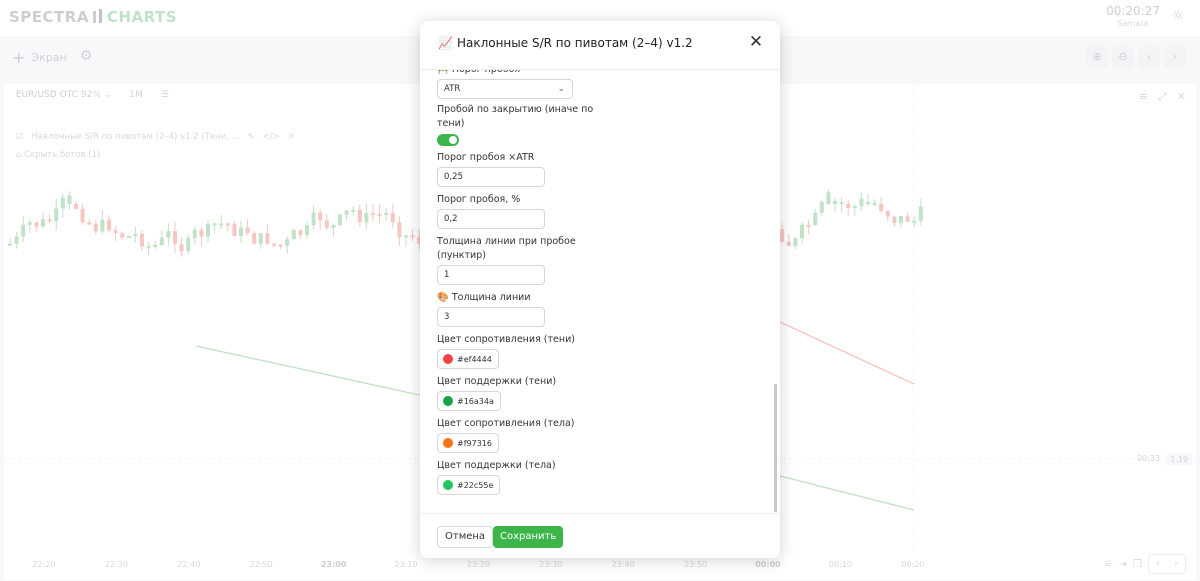 Image resolution: width=1200 pixels, height=581 pixels. Describe the element at coordinates (515, 116) in the screenshot. I see `close-breakout-label: Пробой по закрытию (иначе по тени)` at that location.